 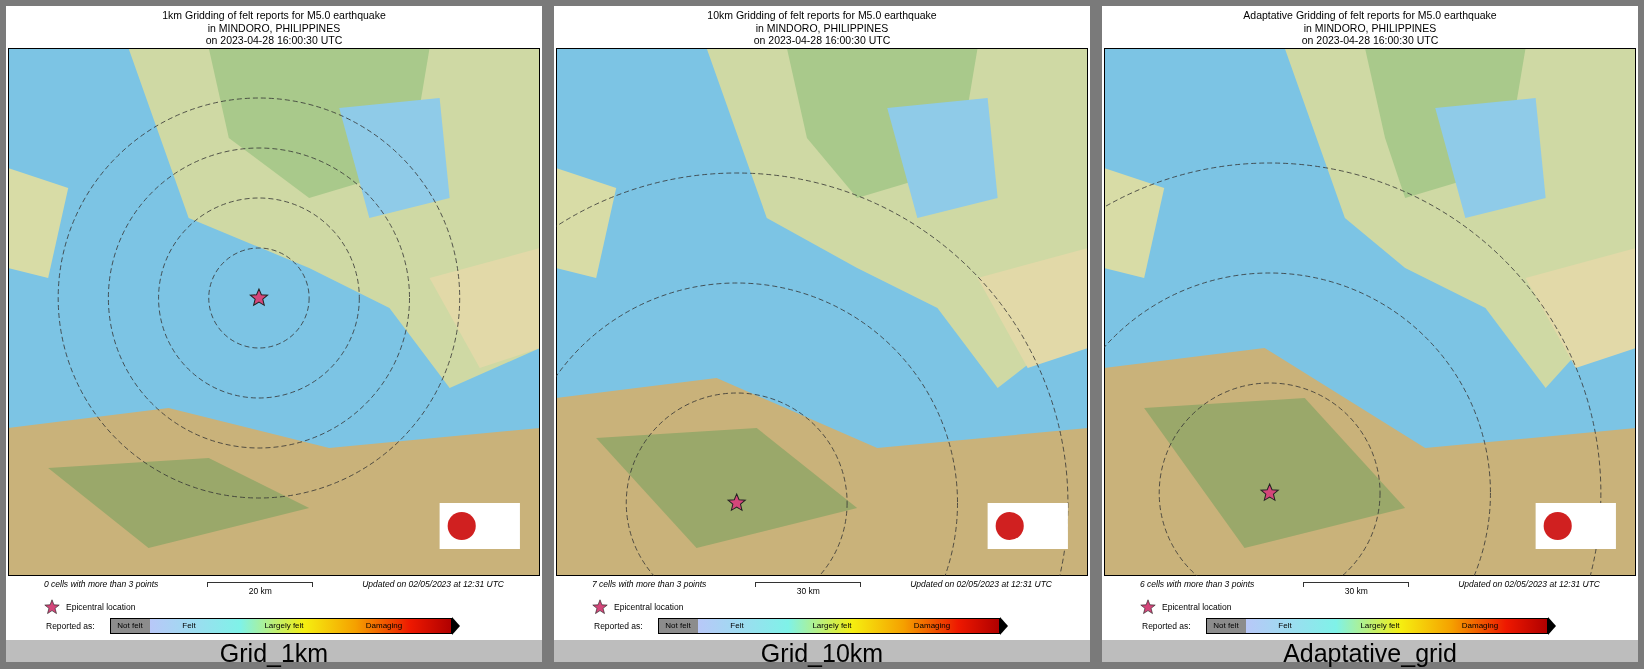 I want to click on map-title-line: Adaptative Gridding of felt reports for M5.0 earthquake, so click(x=1370, y=15).